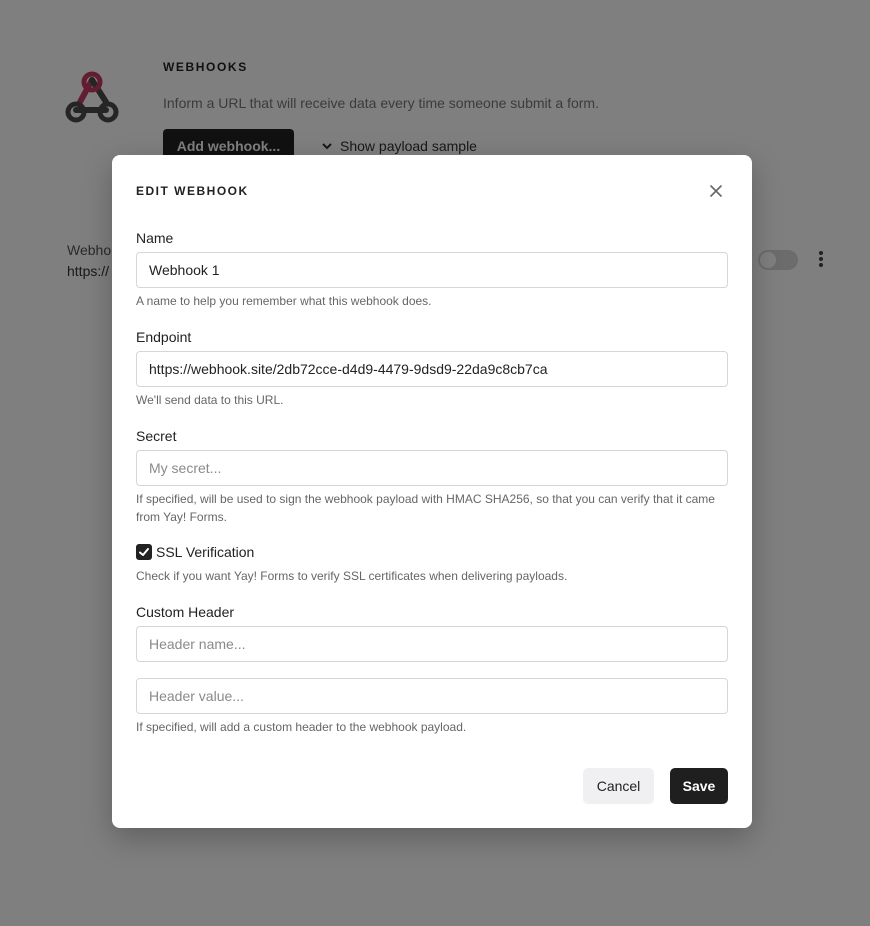 Image resolution: width=870 pixels, height=926 pixels. I want to click on ssl-verification-checkbox, so click(144, 552).